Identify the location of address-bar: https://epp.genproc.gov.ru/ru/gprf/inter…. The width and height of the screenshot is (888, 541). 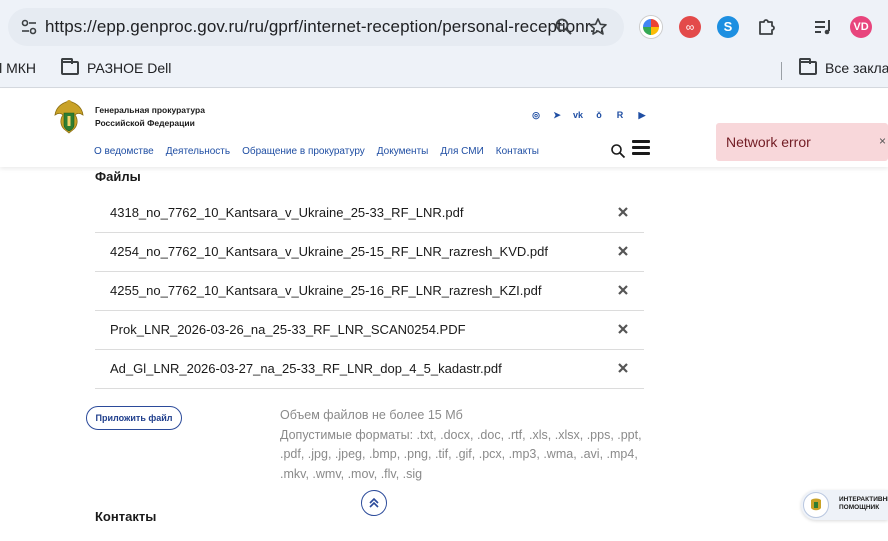
(316, 27).